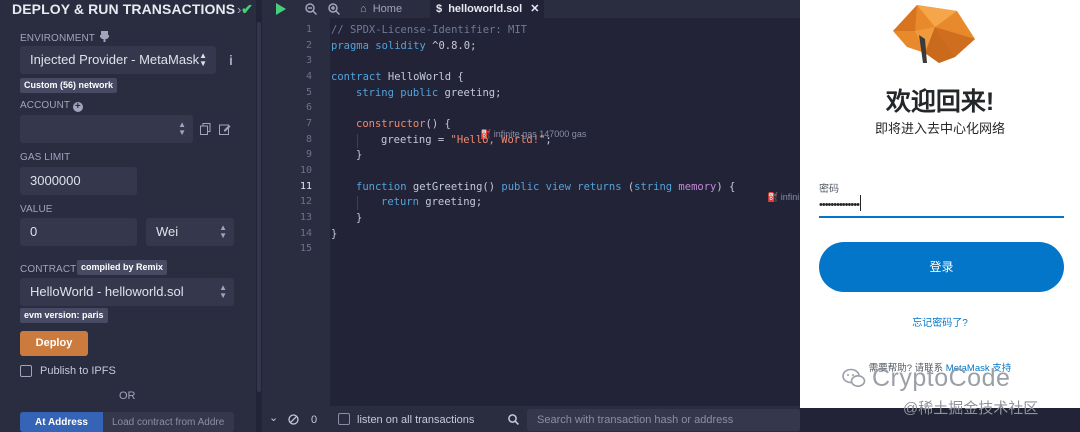  I want to click on password-input: ••••••••••••••, so click(941, 205).